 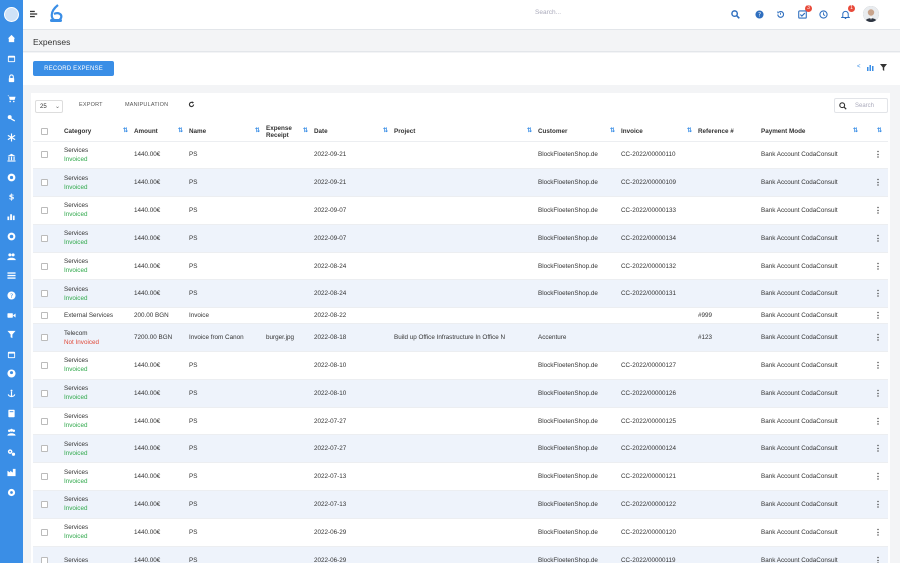 What do you see at coordinates (290, 338) in the screenshot?
I see `expense-receipt-cell: burger.jpg` at bounding box center [290, 338].